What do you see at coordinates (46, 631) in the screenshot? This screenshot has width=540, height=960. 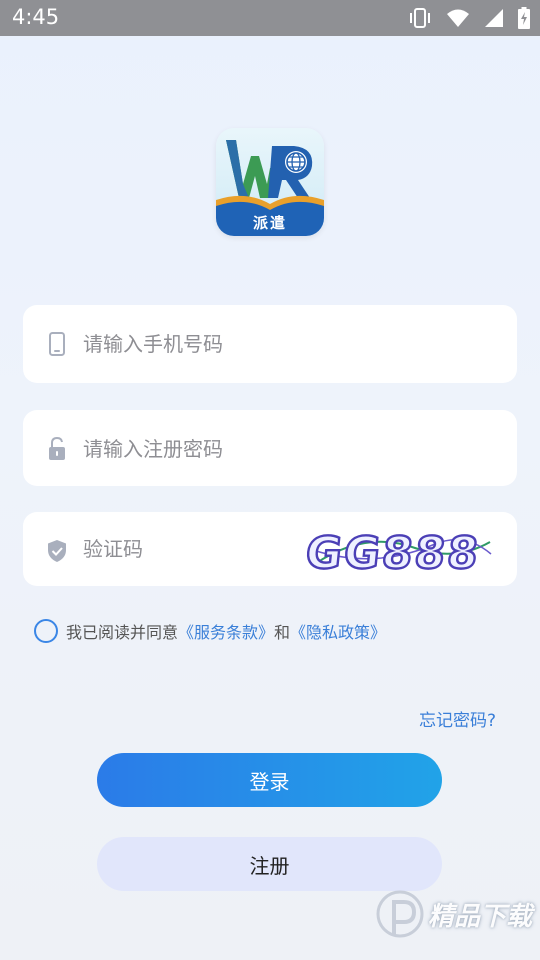 I see `agree-radio` at bounding box center [46, 631].